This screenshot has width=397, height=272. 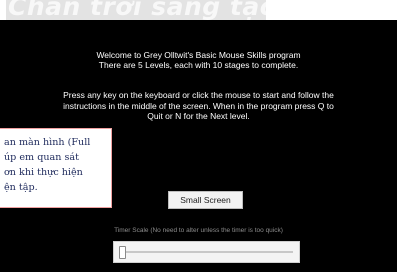 What do you see at coordinates (21, 187) in the screenshot?
I see `callout-line: ện tập.` at bounding box center [21, 187].